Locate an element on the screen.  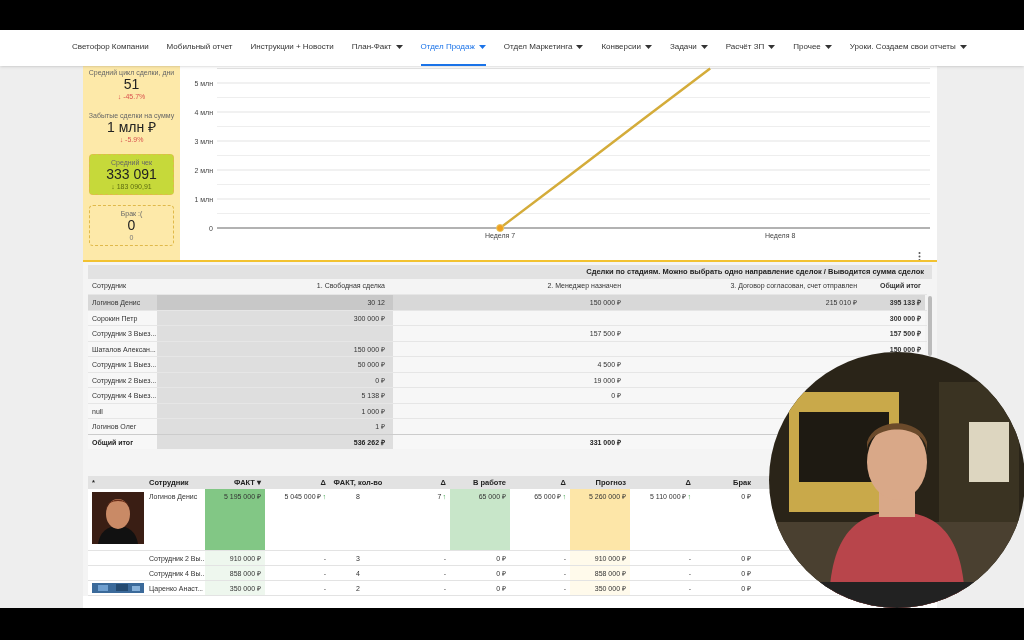
nav-tab: Расчёт ЗП is located at coordinates (750, 48).